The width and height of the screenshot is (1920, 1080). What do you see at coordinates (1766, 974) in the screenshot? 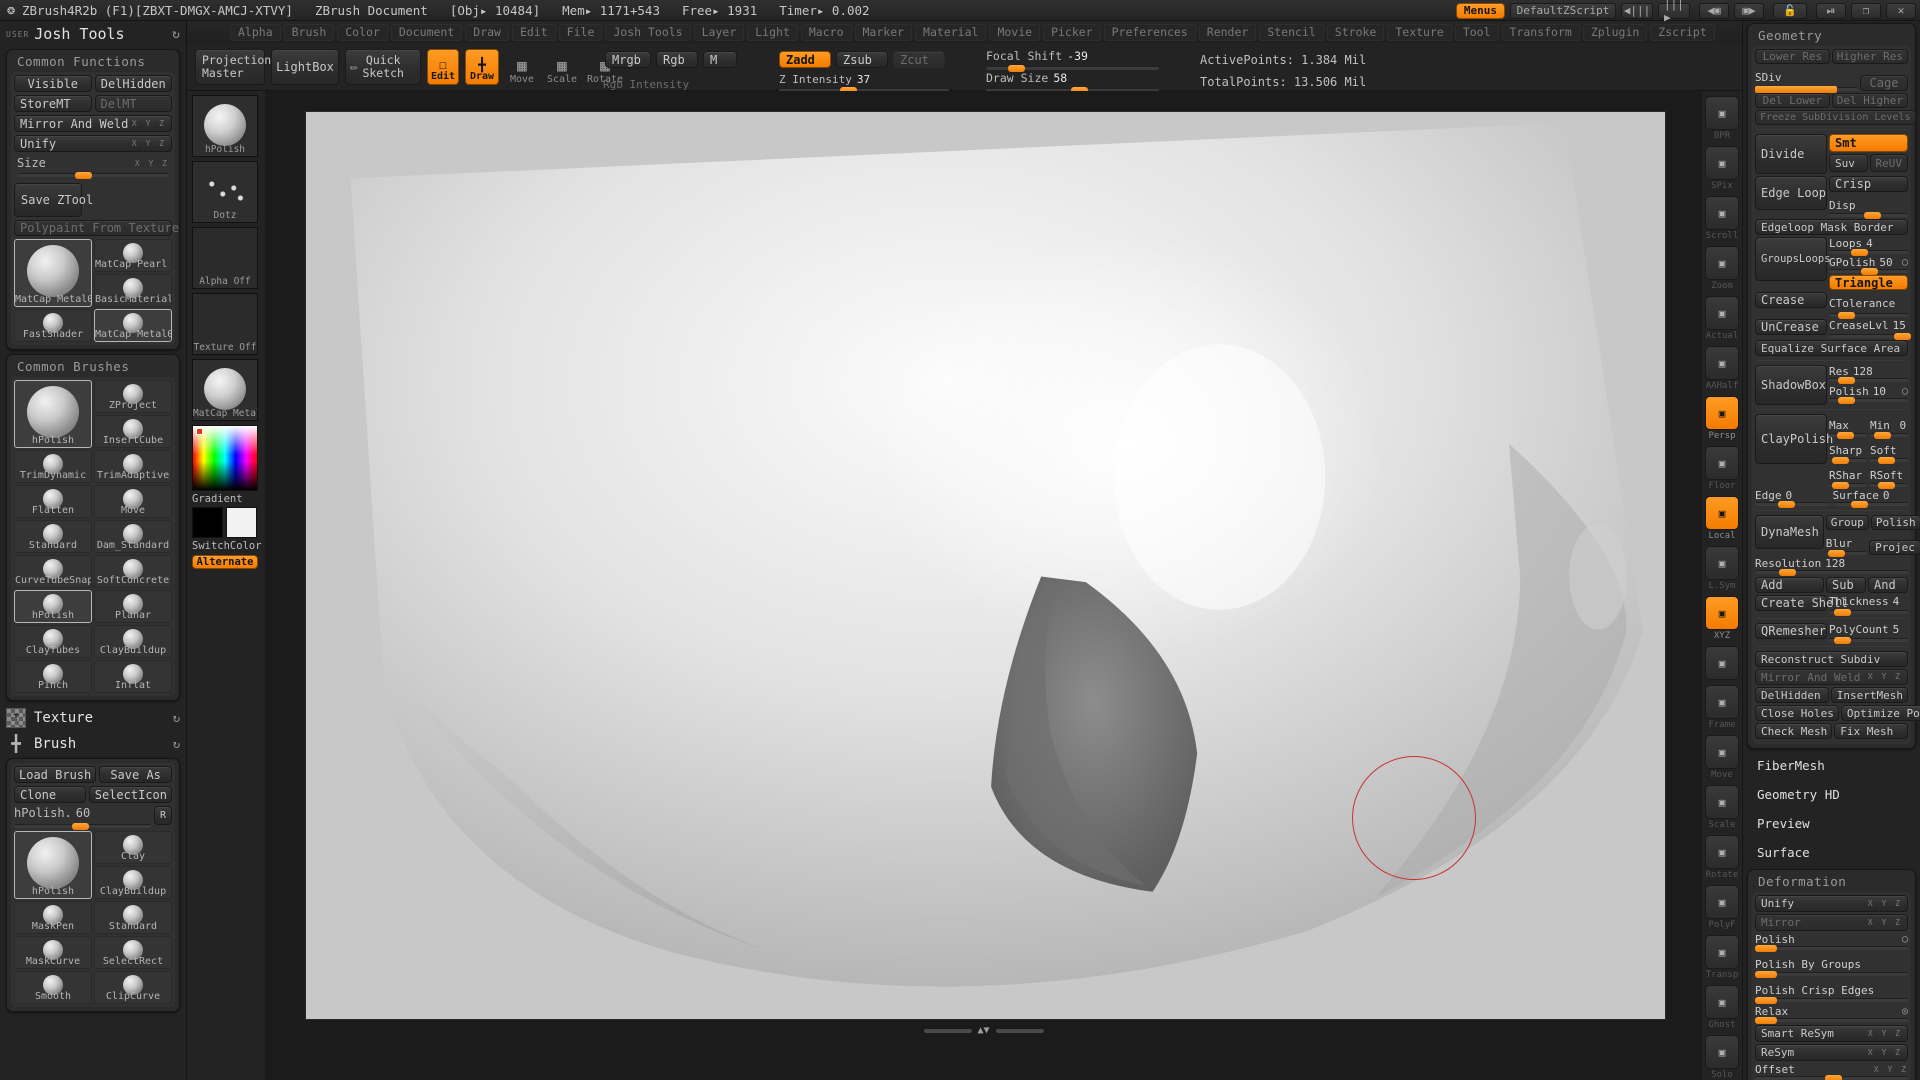
I see `polish-by-groups-handle` at bounding box center [1766, 974].